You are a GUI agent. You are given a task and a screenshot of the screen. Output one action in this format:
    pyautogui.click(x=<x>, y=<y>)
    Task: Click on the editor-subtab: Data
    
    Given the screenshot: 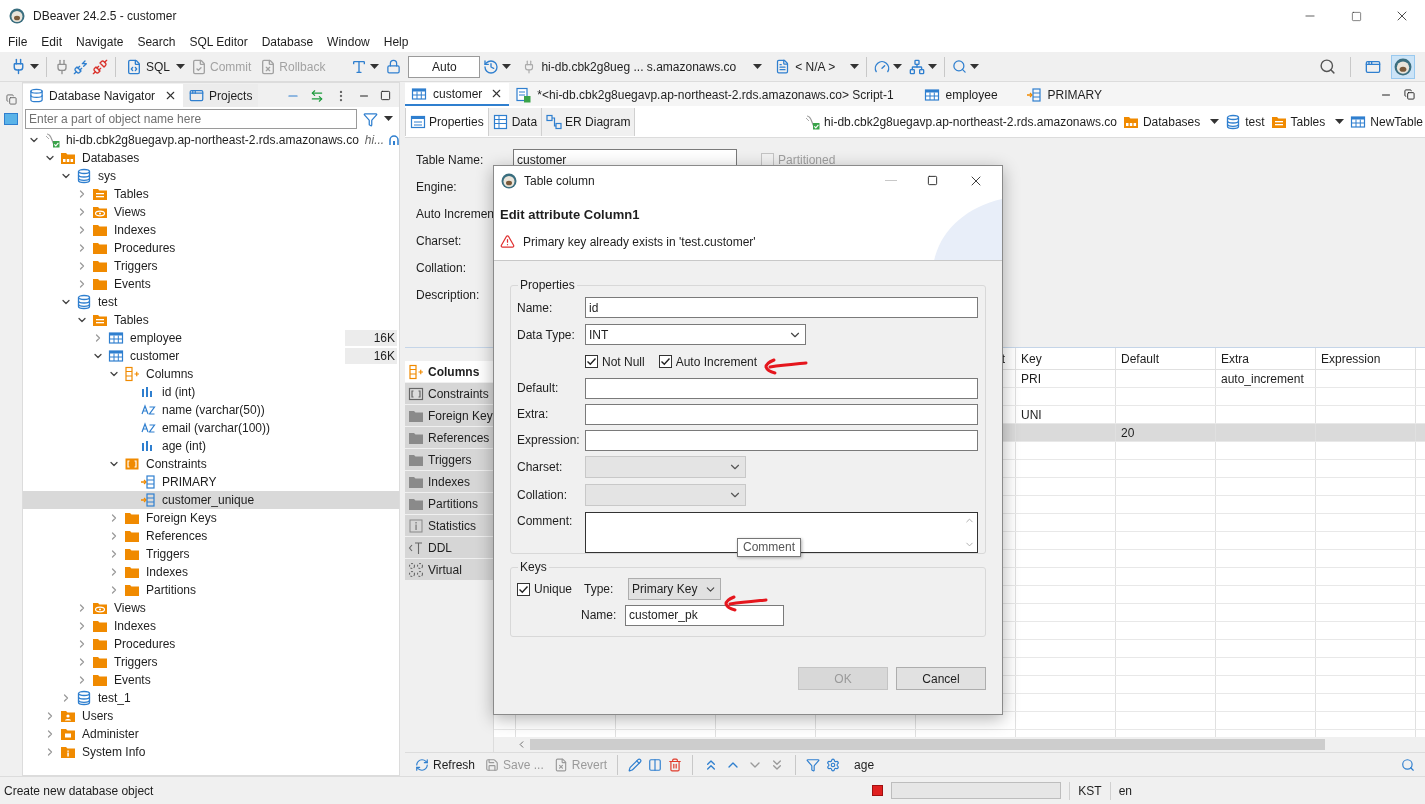 What is the action you would take?
    pyautogui.click(x=515, y=121)
    